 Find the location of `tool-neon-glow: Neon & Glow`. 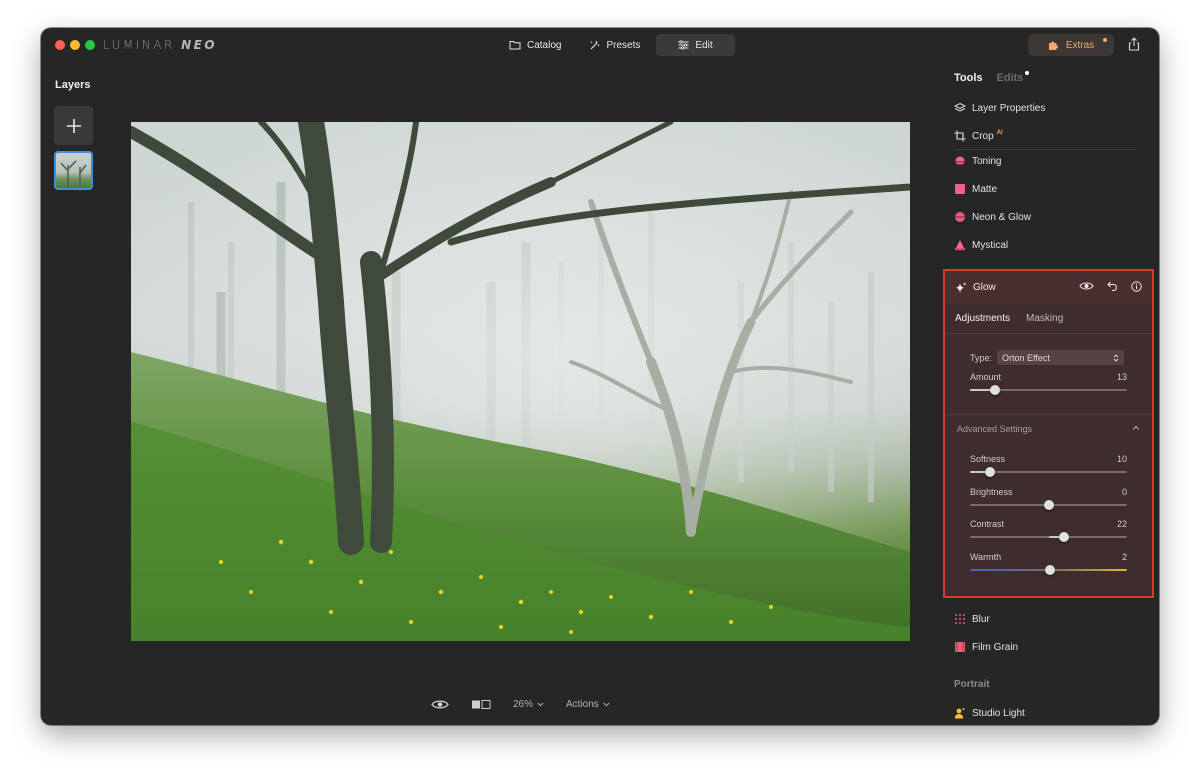

tool-neon-glow: Neon & Glow is located at coordinates (992, 217).